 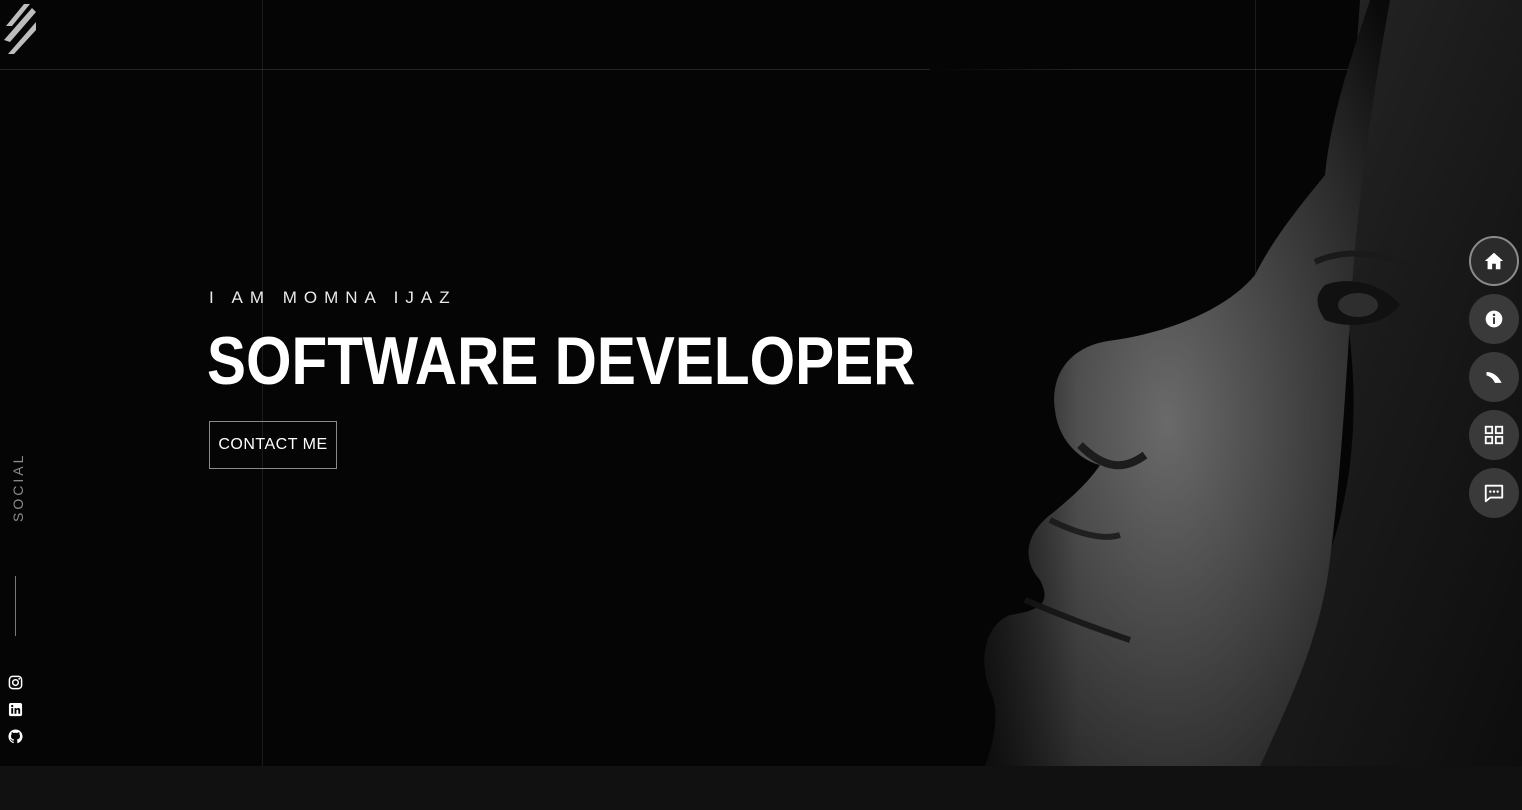 I want to click on linkedin-icon, so click(x=15, y=709).